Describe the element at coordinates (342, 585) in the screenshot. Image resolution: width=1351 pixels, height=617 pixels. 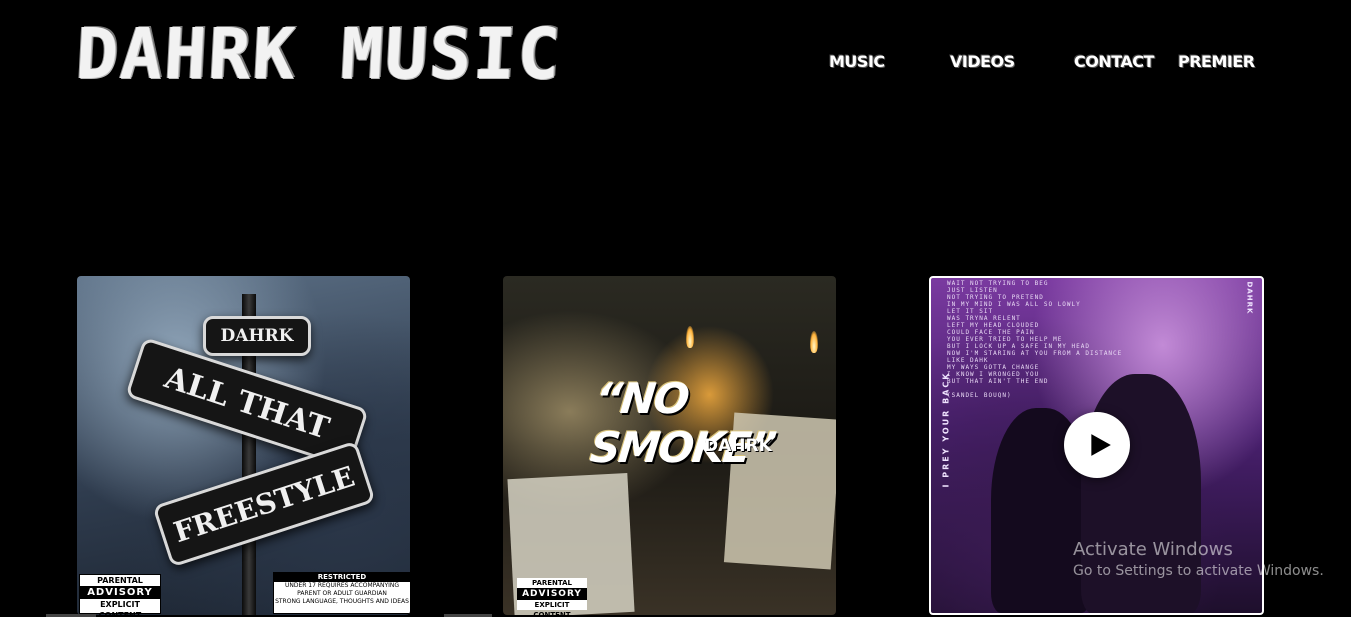
I see `rating-line1: UNDER 17 REQUIRES ACCOMPANYING` at that location.